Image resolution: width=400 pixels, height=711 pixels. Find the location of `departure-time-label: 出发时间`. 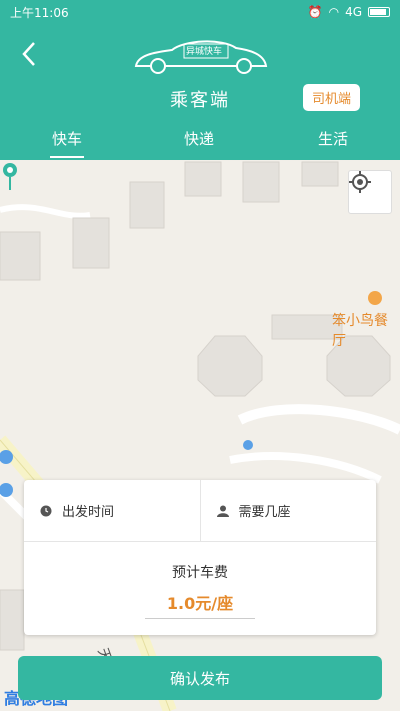

departure-time-label: 出发时间 is located at coordinates (88, 512).